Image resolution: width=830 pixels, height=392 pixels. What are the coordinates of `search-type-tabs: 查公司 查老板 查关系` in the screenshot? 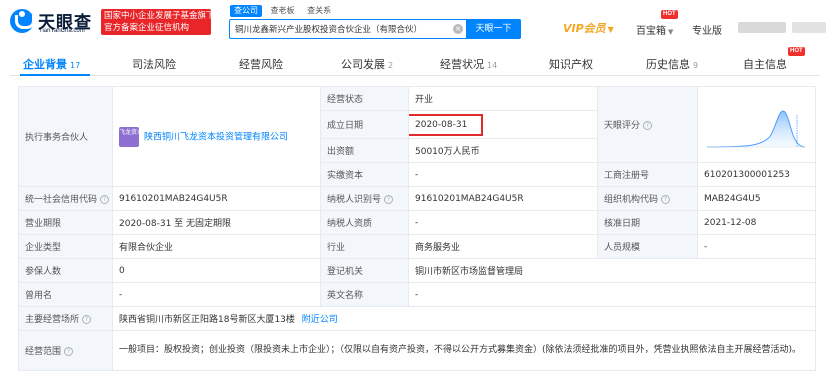 It's located at (283, 11).